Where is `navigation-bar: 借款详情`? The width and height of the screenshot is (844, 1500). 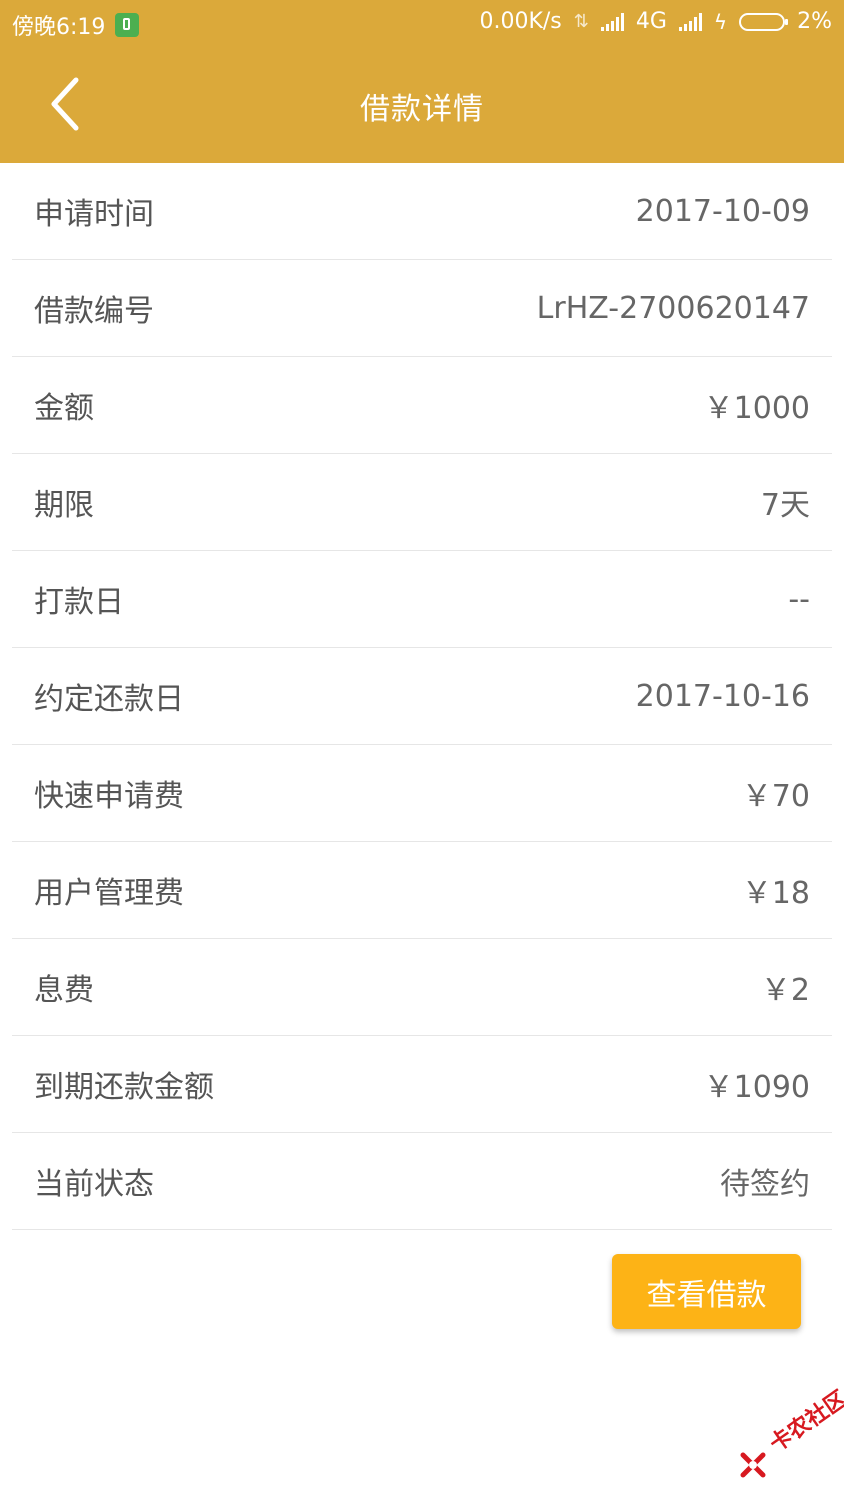
navigation-bar: 借款详情 is located at coordinates (422, 104).